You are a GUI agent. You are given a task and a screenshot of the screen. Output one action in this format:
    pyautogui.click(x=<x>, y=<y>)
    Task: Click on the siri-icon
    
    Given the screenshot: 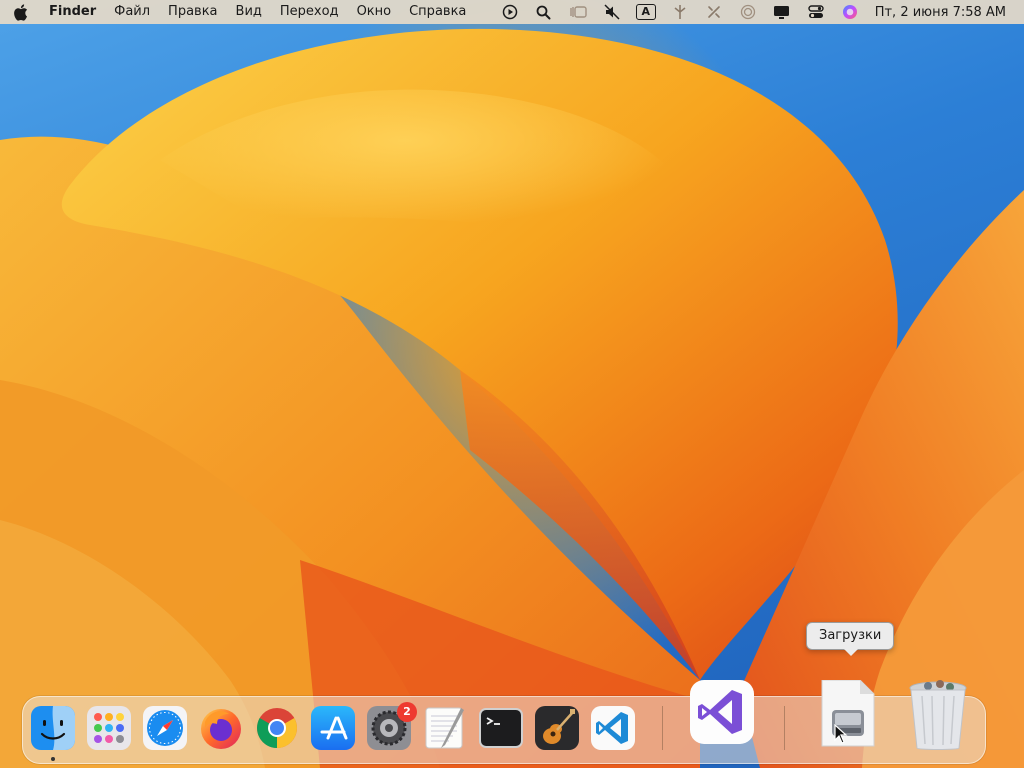 What is the action you would take?
    pyautogui.click(x=850, y=12)
    